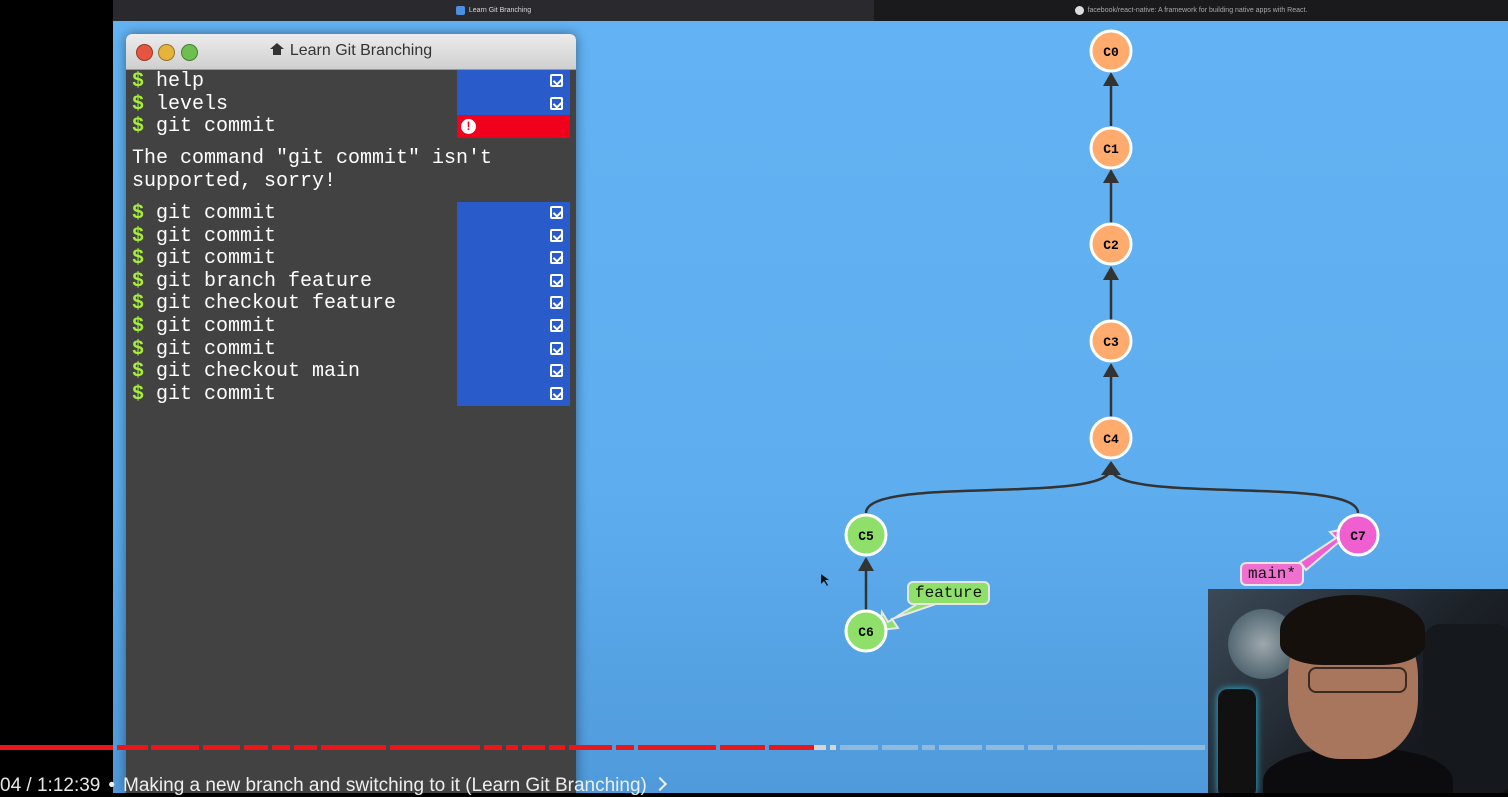 The image size is (1508, 797). I want to click on command-line: $ help, so click(168, 81).